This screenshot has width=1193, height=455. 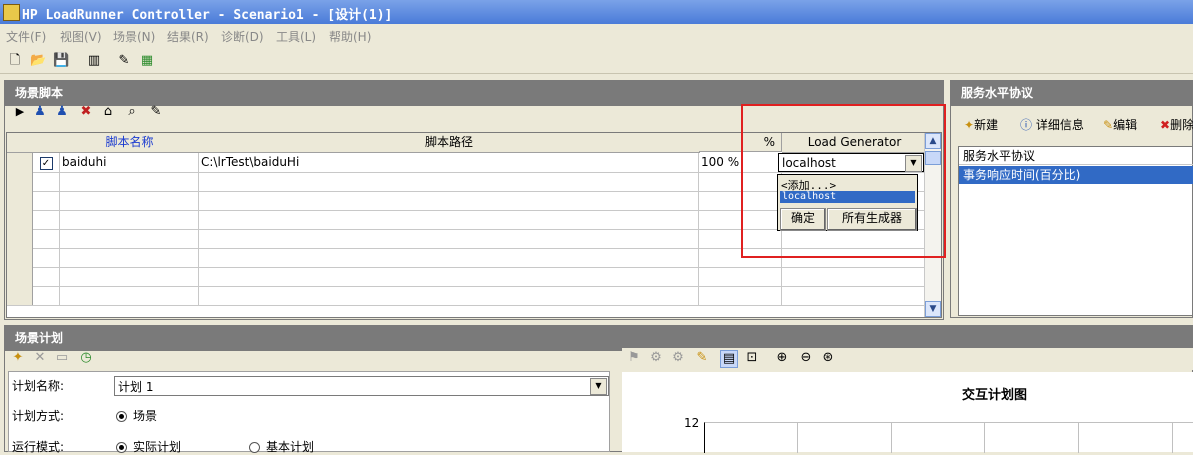 I want to click on chart-plot-area, so click(x=948, y=437).